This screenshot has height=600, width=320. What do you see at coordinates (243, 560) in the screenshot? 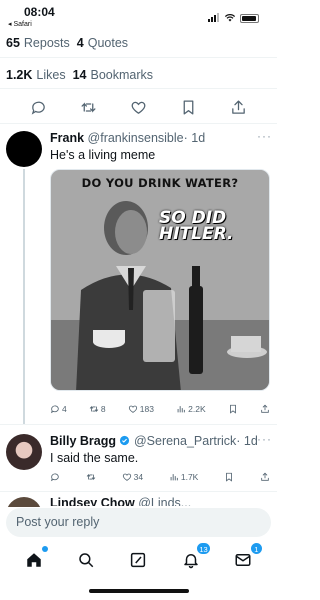
I see `mail-icon` at bounding box center [243, 560].